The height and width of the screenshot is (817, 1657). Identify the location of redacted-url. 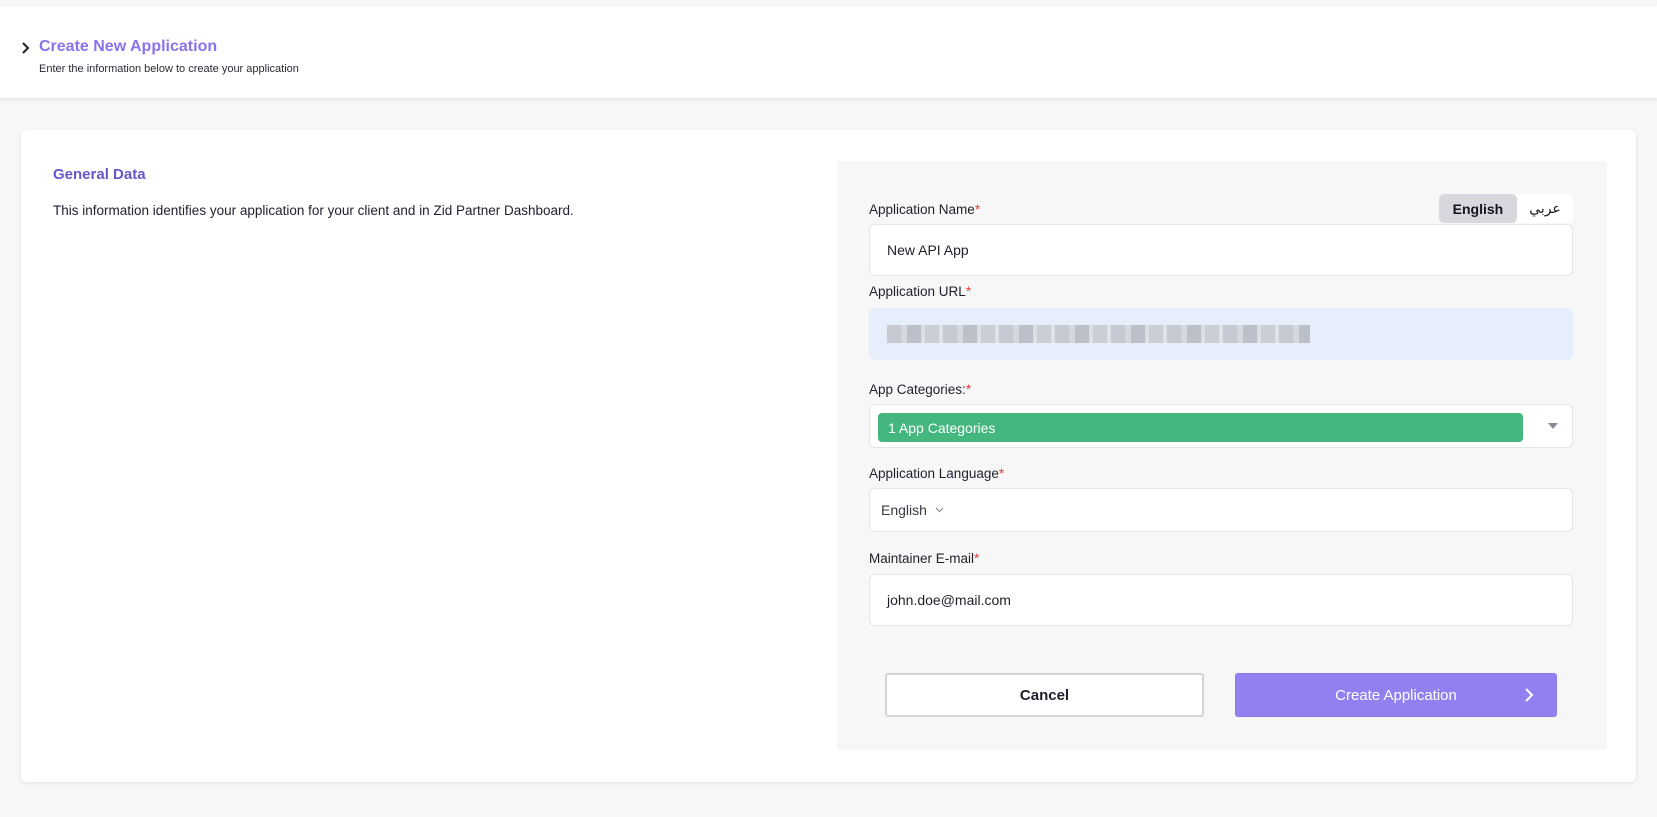
(1098, 334).